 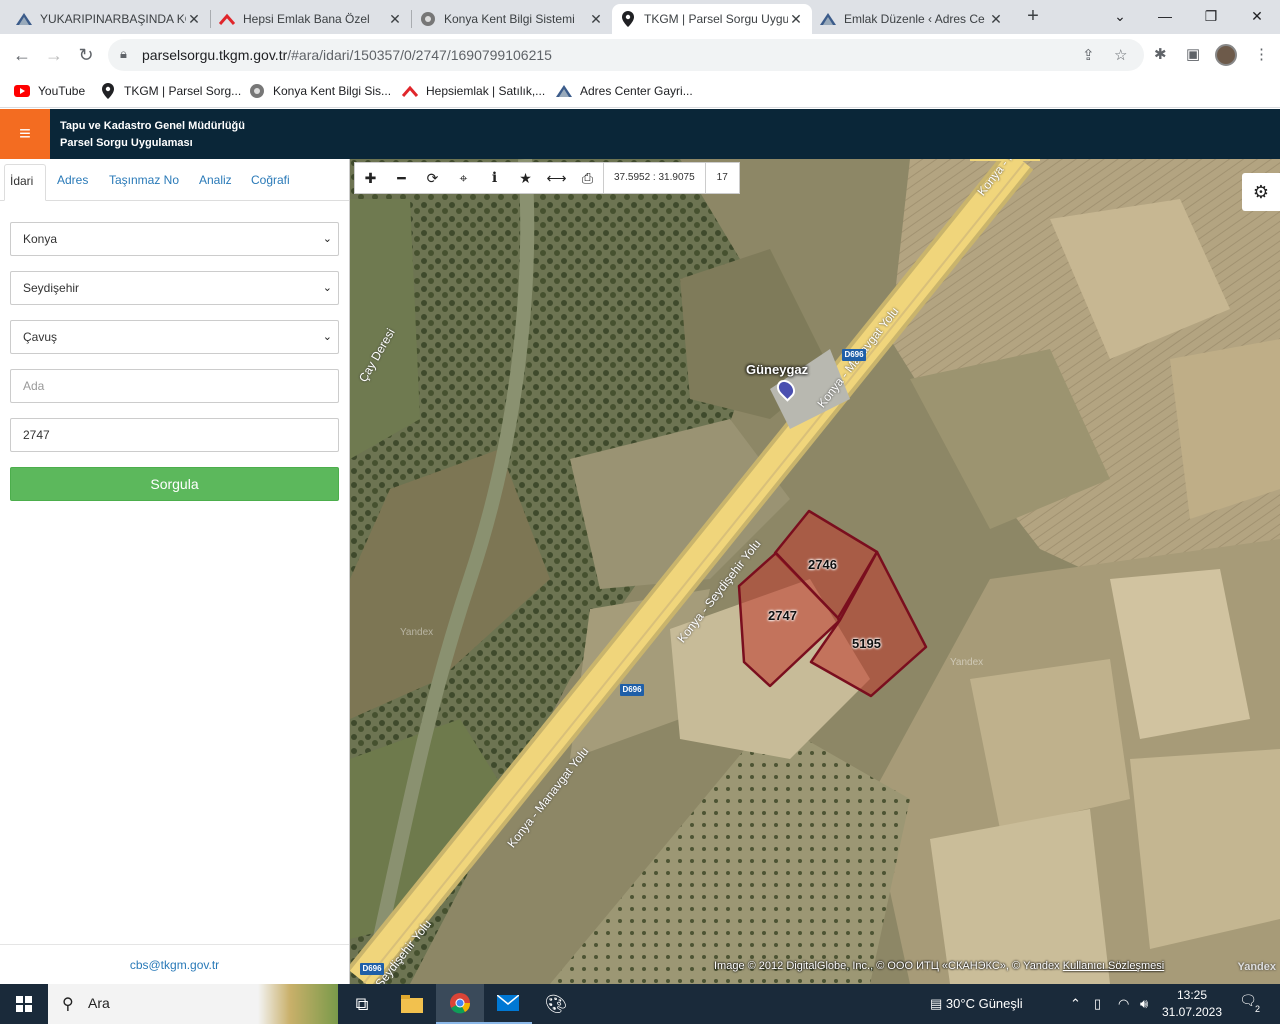 I want to click on browser-tab-5: Emlak Düzenle ‹ Adres Ce ✕, so click(x=912, y=19).